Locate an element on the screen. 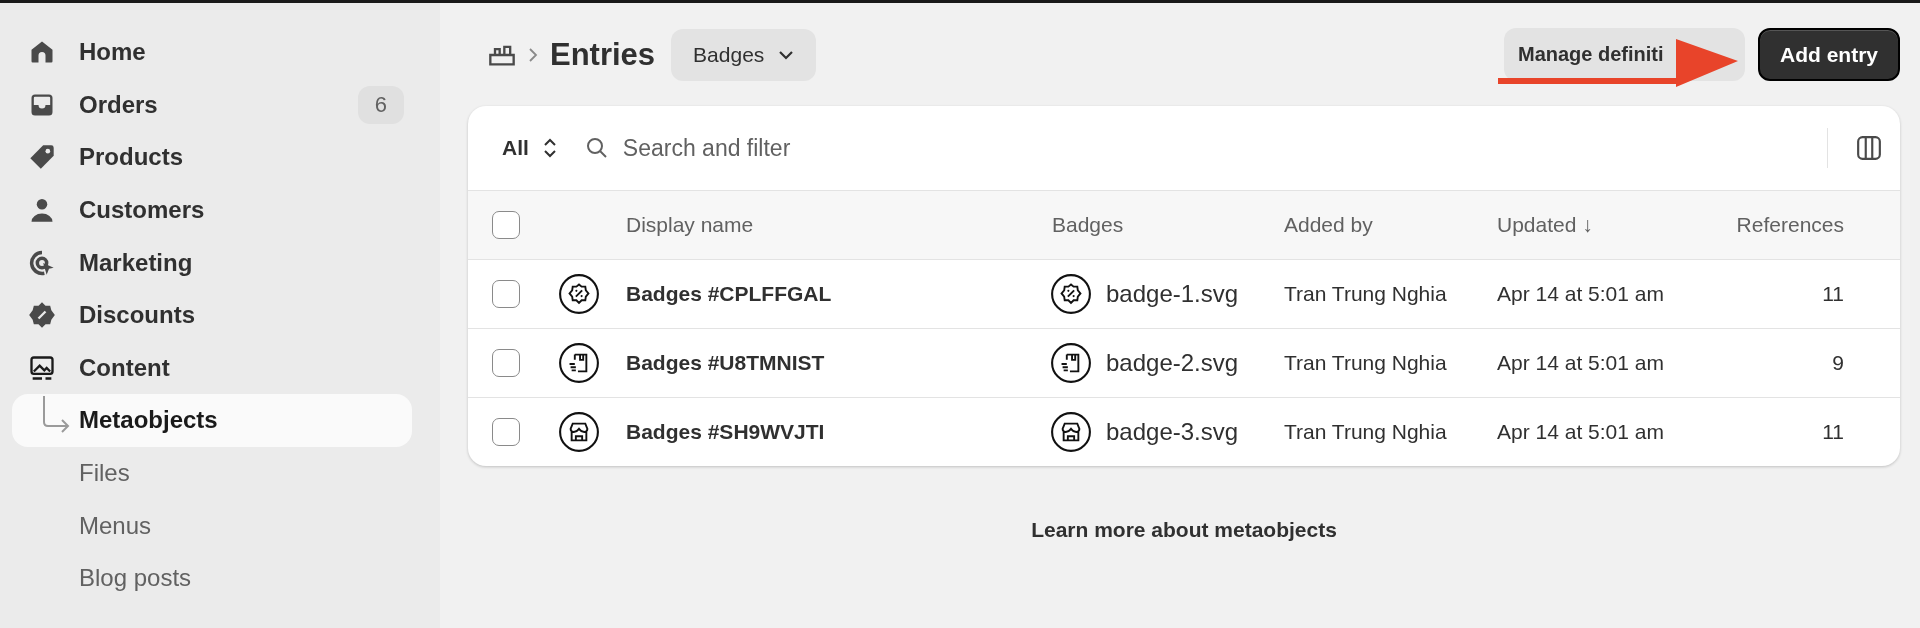 Image resolution: width=1920 pixels, height=628 pixels. type-selector: Badges is located at coordinates (744, 54).